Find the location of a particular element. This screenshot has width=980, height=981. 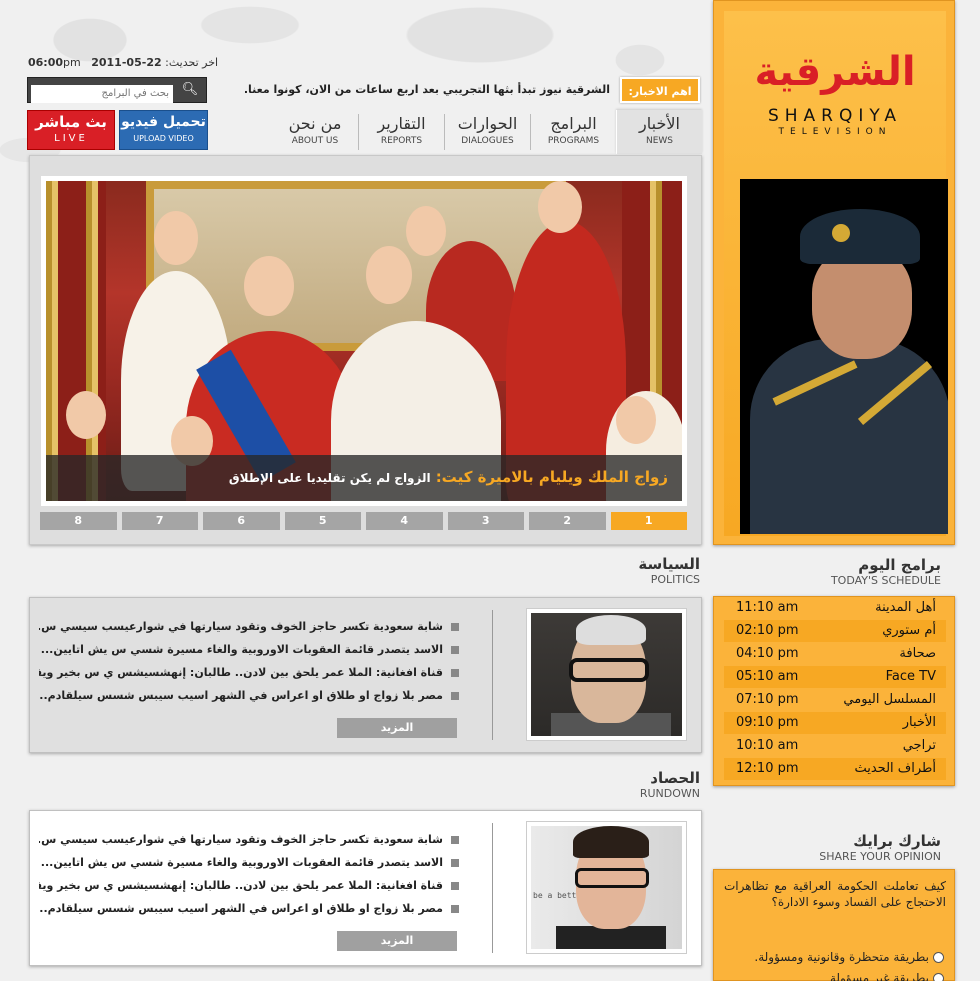

nav-label-ar: الأخبار is located at coordinates (659, 123).